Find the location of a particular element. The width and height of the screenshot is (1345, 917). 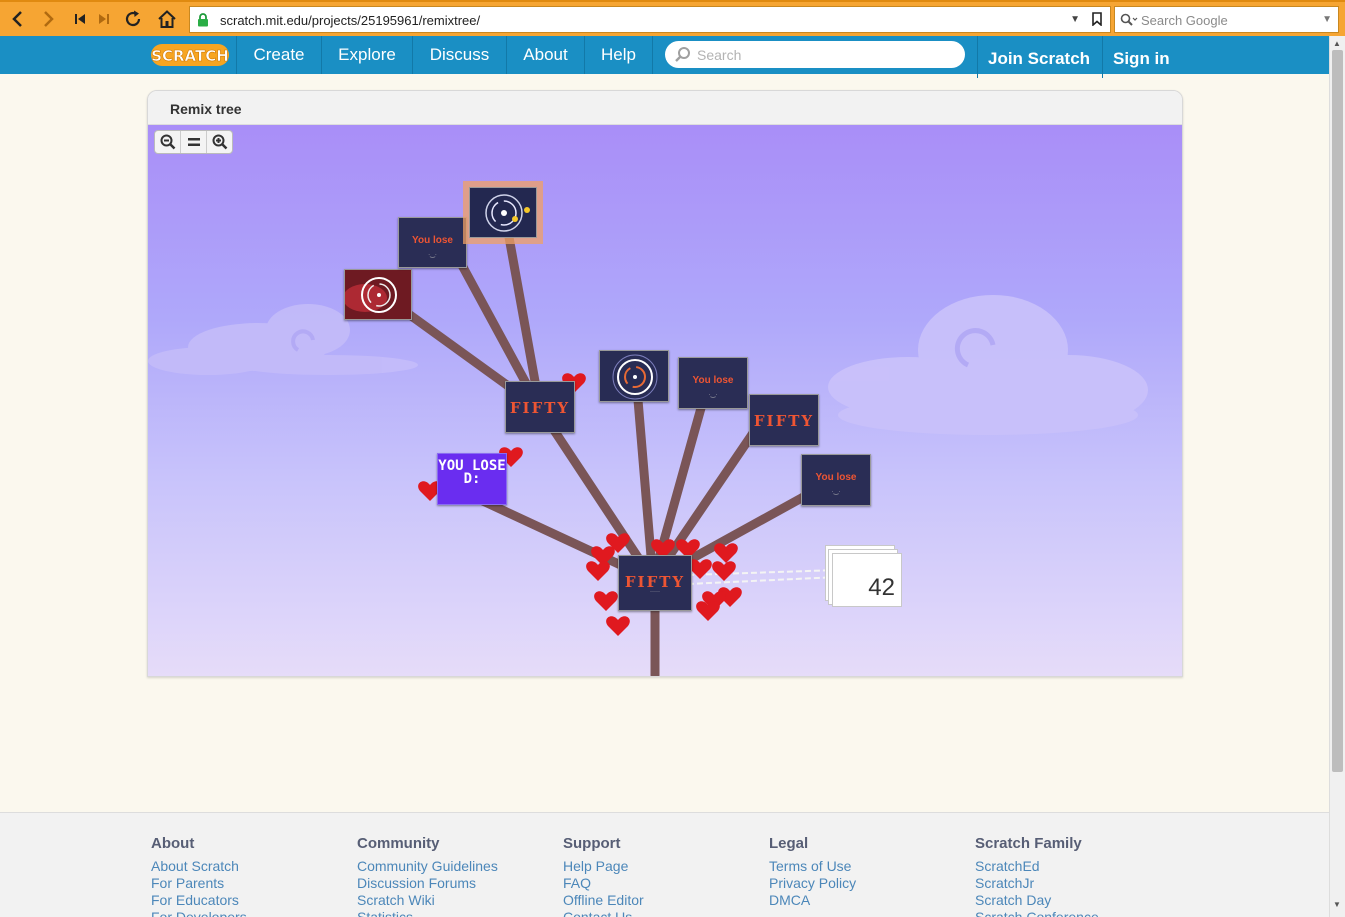

current-project-thumbnail is located at coordinates (503, 212).